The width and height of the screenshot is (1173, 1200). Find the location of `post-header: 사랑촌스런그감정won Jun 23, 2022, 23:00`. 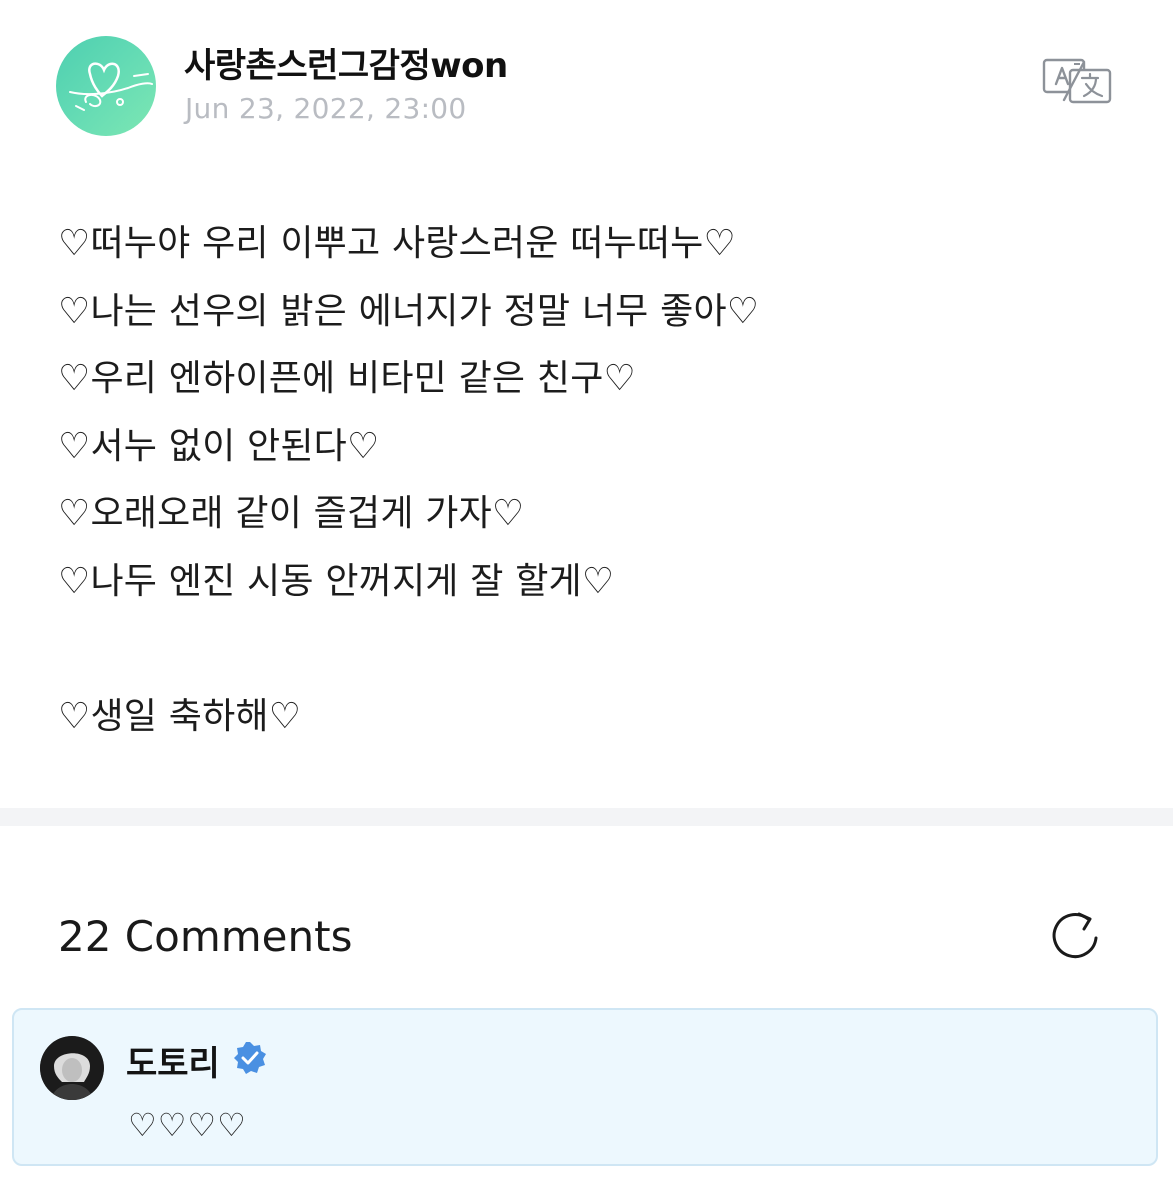

post-header: 사랑촌스런그감정won Jun 23, 2022, 23:00 is located at coordinates (586, 85).